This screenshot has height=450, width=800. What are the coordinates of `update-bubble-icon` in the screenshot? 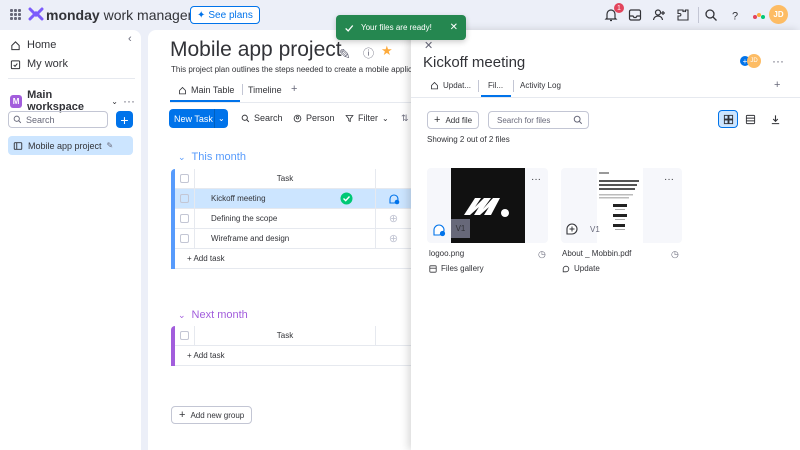 It's located at (439, 230).